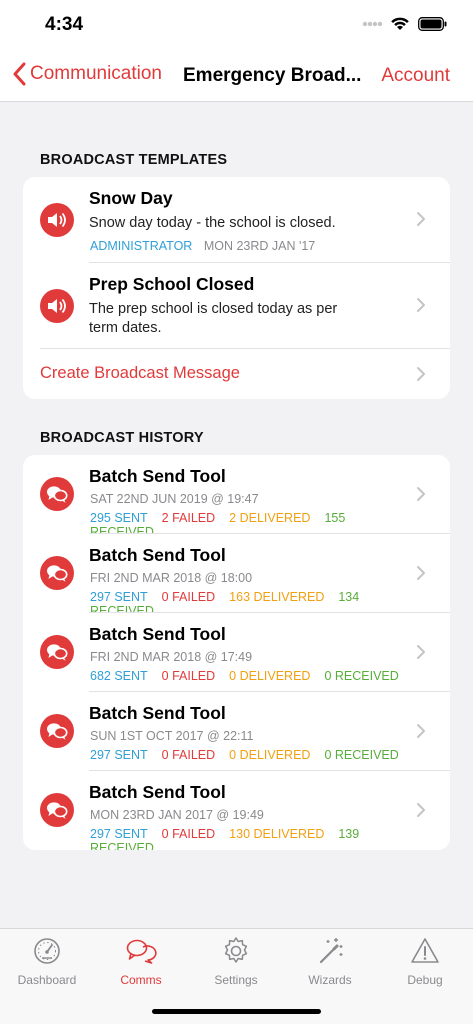  I want to click on navigation-bar: Communication Emergency Broad... Account, so click(236, 76).